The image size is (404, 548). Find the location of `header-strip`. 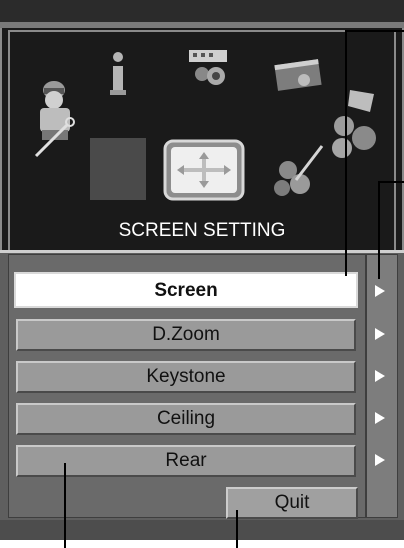

header-strip is located at coordinates (202, 11).